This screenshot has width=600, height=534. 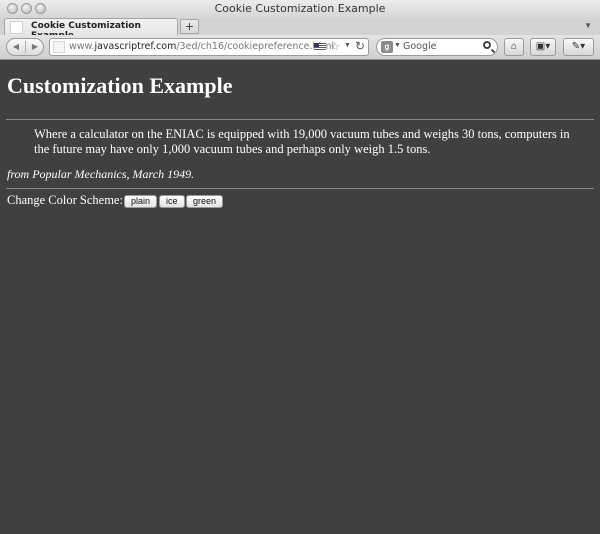 I want to click on engine-dropdown-icon: ▼, so click(x=397, y=45).